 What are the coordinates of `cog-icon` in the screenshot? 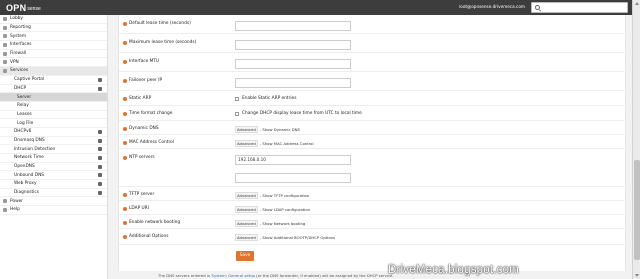 It's located at (5, 71).